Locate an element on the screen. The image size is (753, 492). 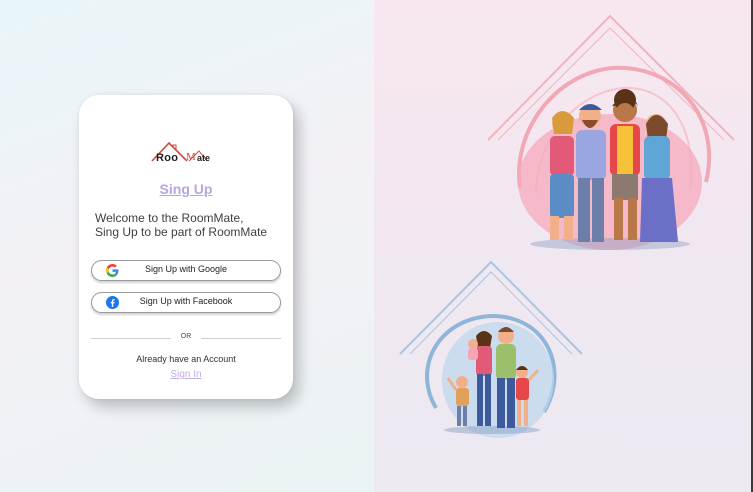
welcome-line-1: Welcome to the RoomMate, is located at coordinates (169, 218).